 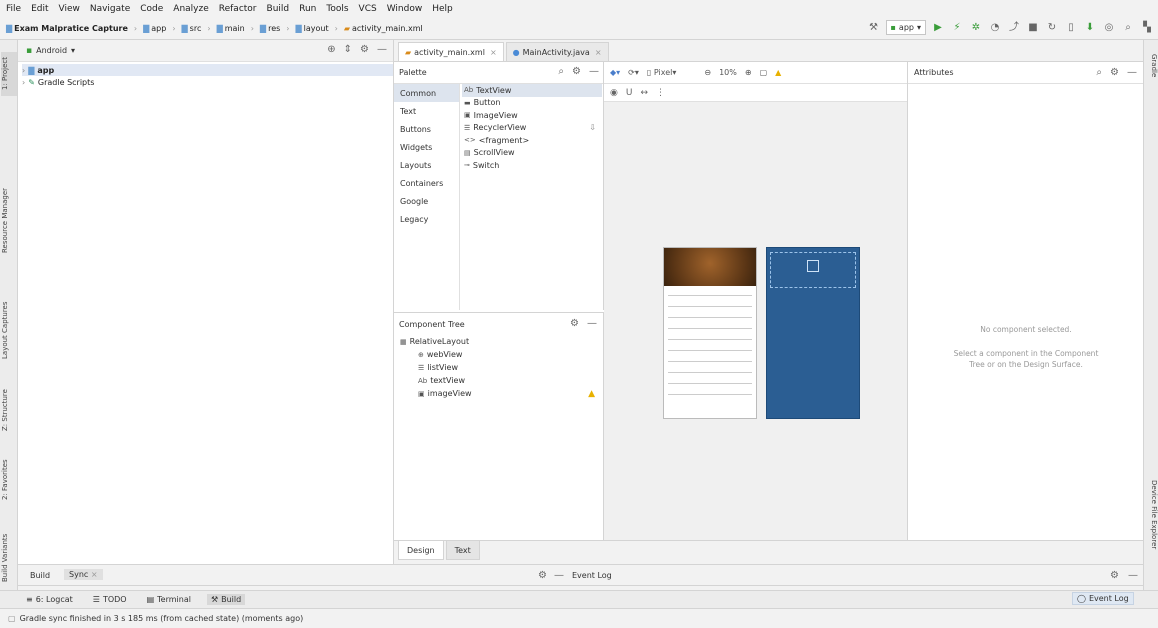 What do you see at coordinates (442, 9) in the screenshot?
I see `menu-help: Help` at bounding box center [442, 9].